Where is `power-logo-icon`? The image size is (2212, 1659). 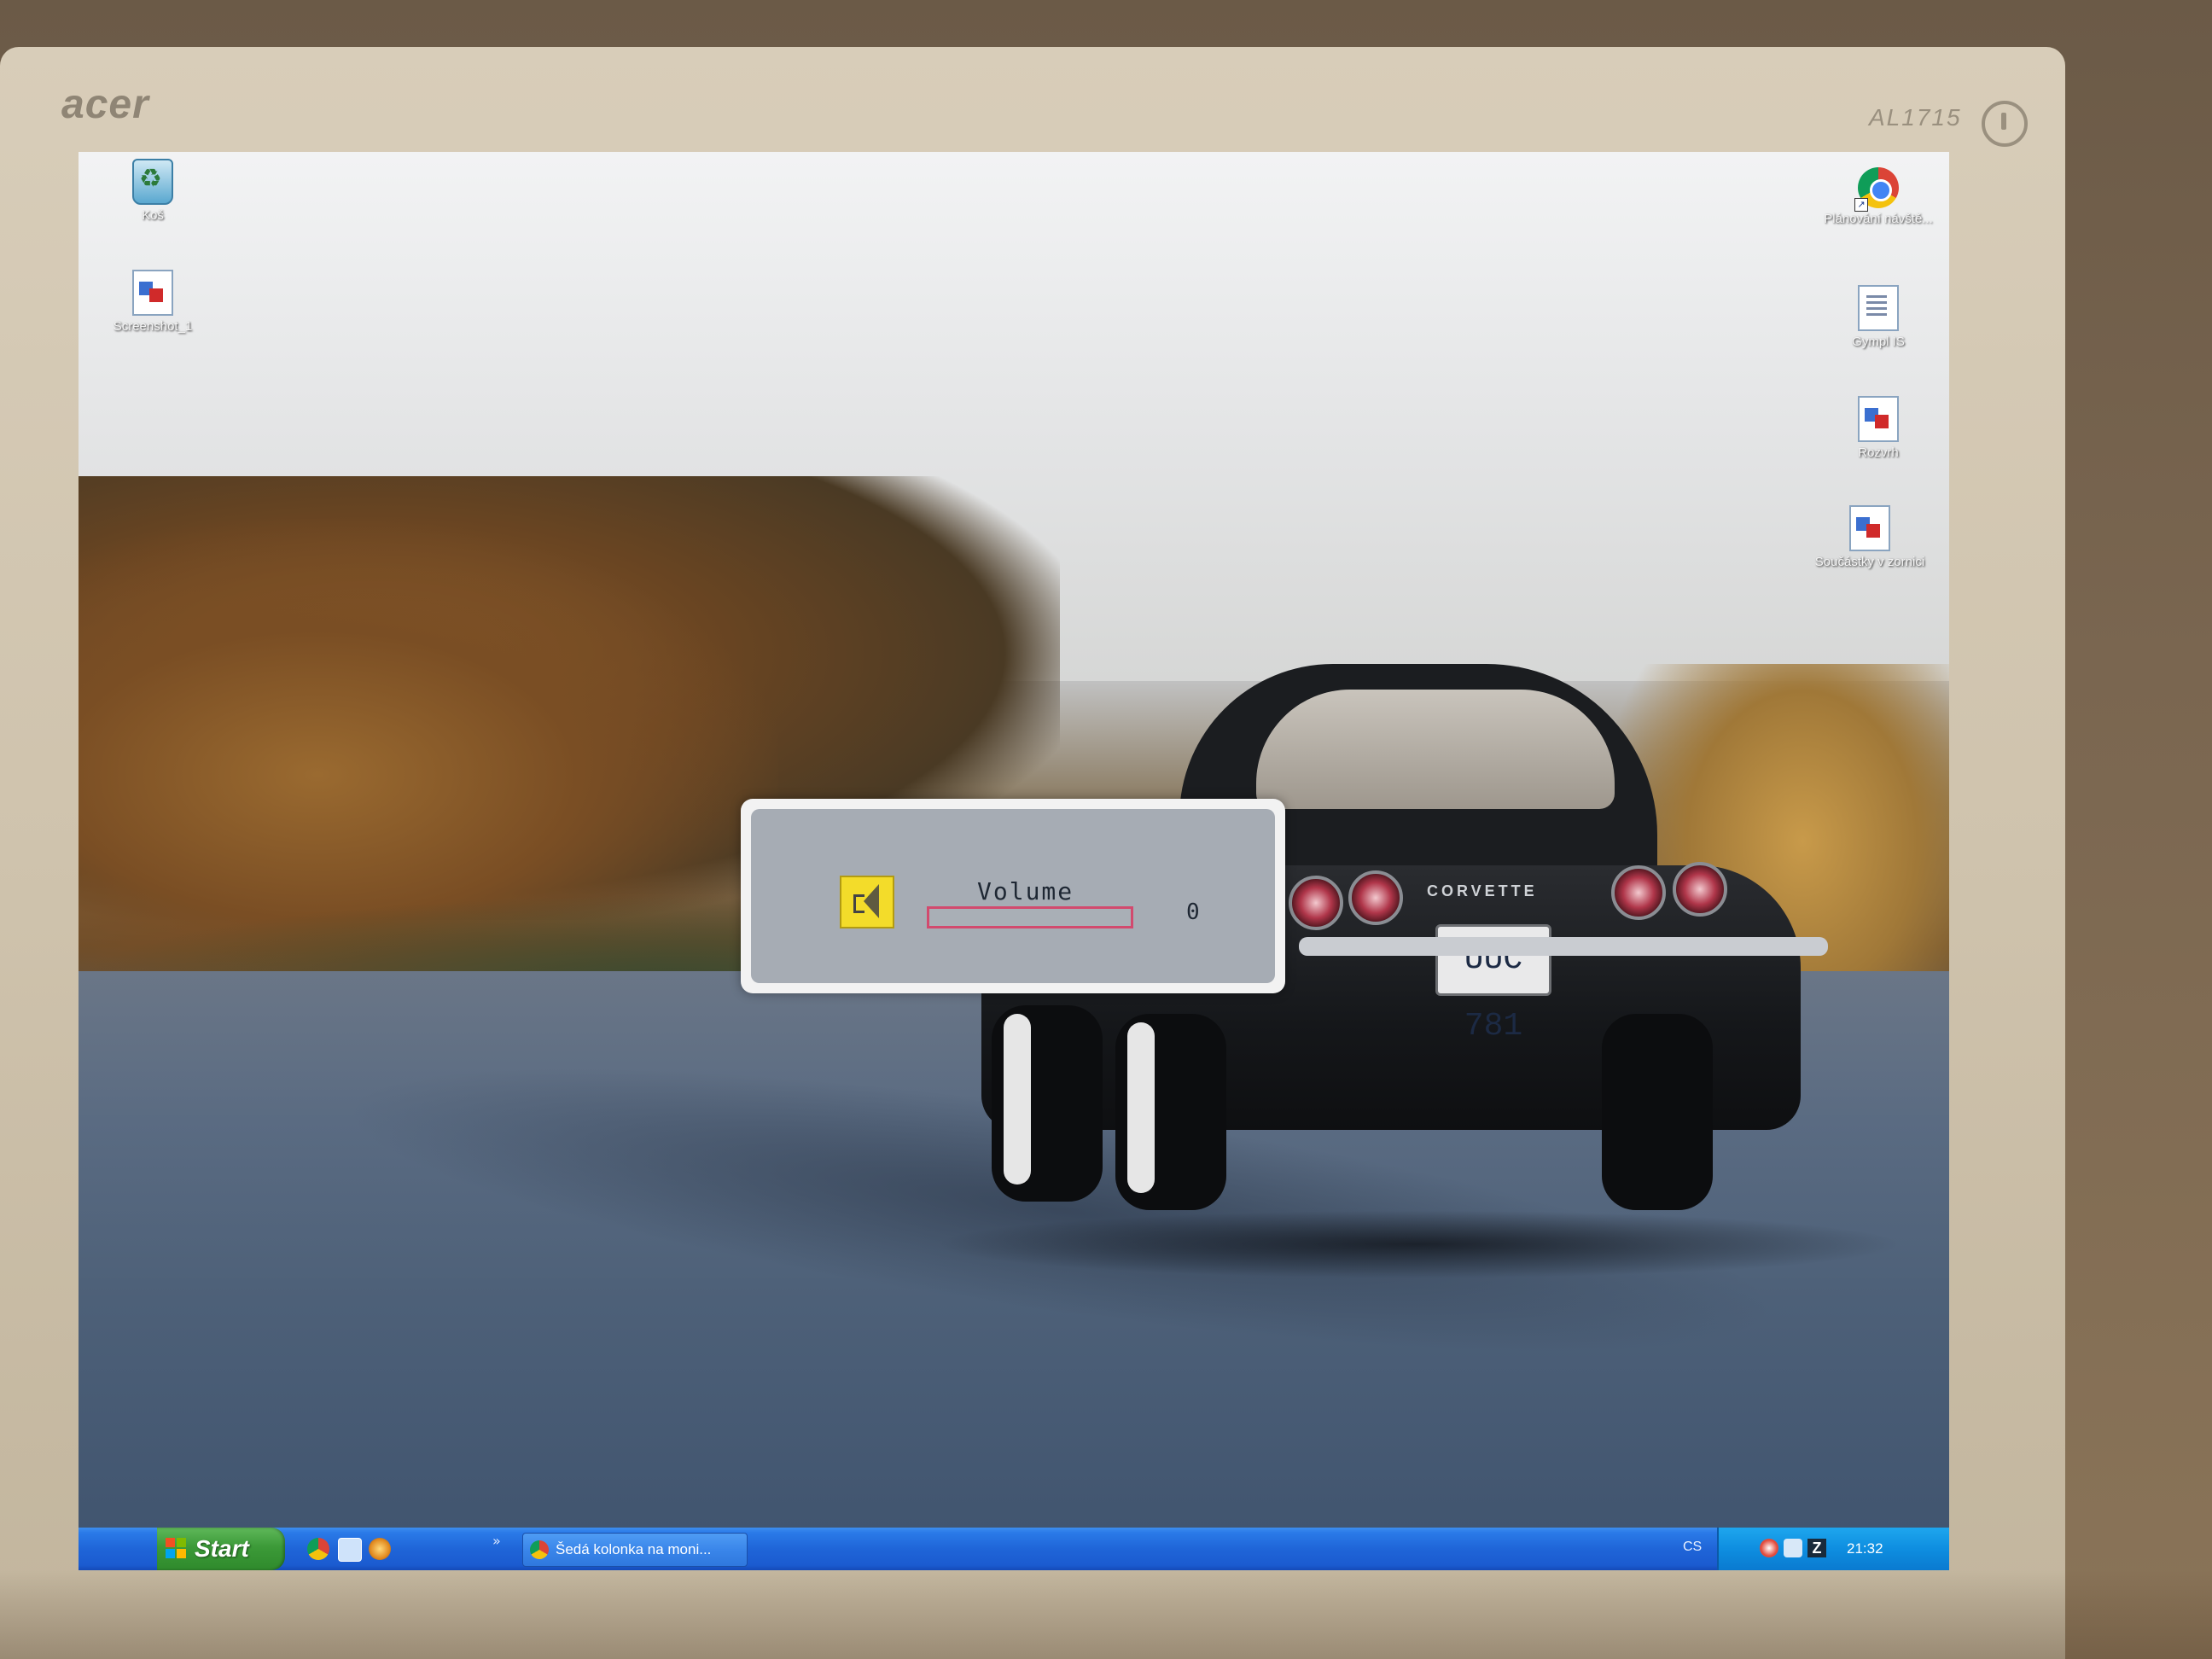
power-logo-icon is located at coordinates (2005, 124).